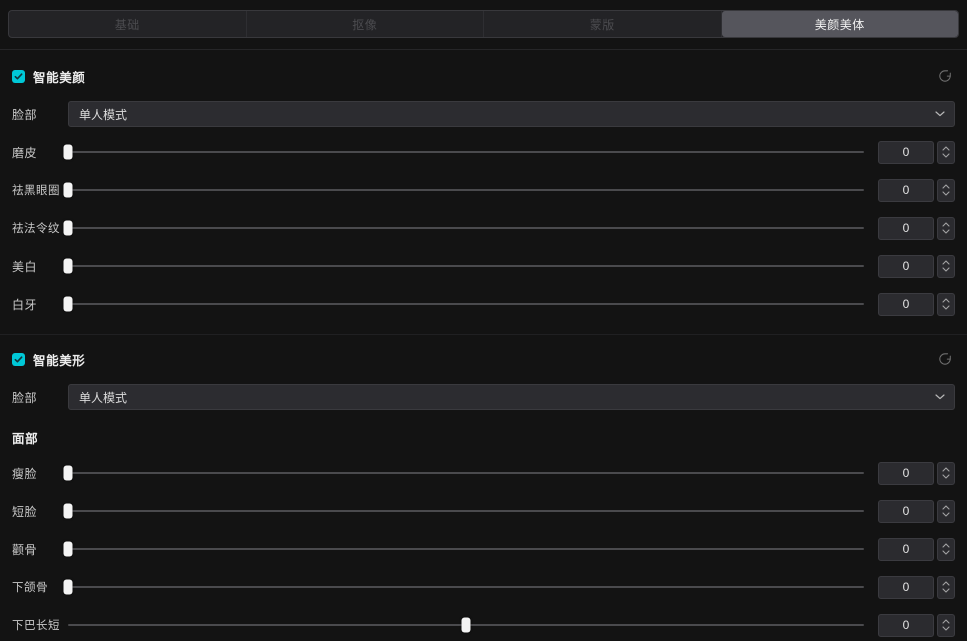 This screenshot has width=967, height=641. Describe the element at coordinates (483, 76) in the screenshot. I see `section-header-smart-beauty: 智能美颜` at that location.